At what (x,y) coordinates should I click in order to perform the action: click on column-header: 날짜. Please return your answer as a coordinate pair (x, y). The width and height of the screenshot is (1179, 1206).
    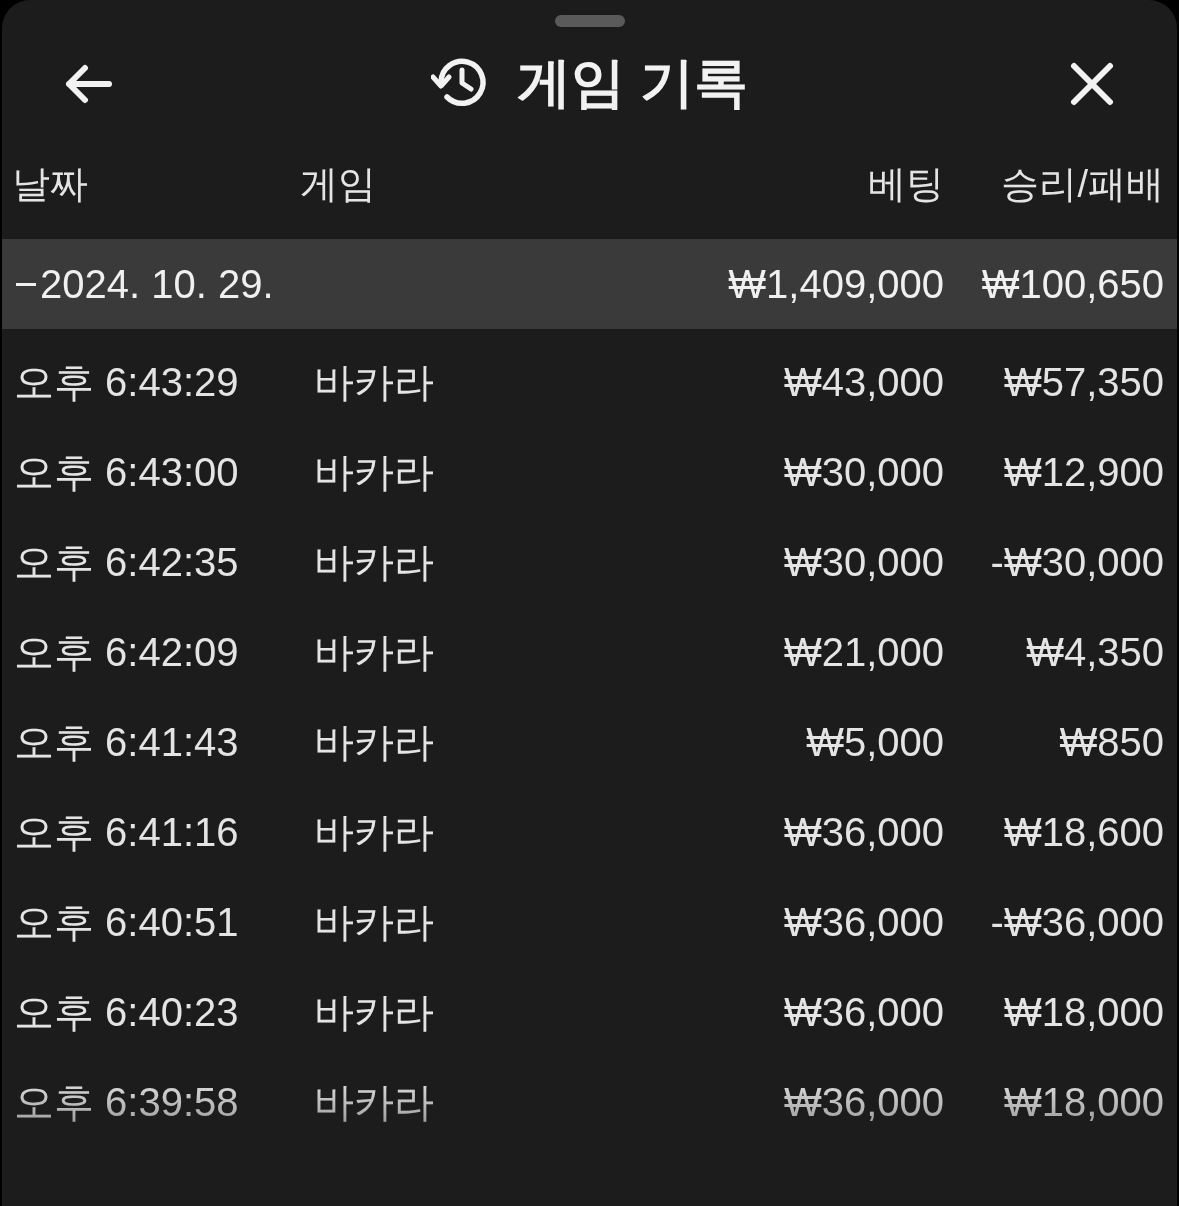
    Looking at the image, I should click on (50, 184).